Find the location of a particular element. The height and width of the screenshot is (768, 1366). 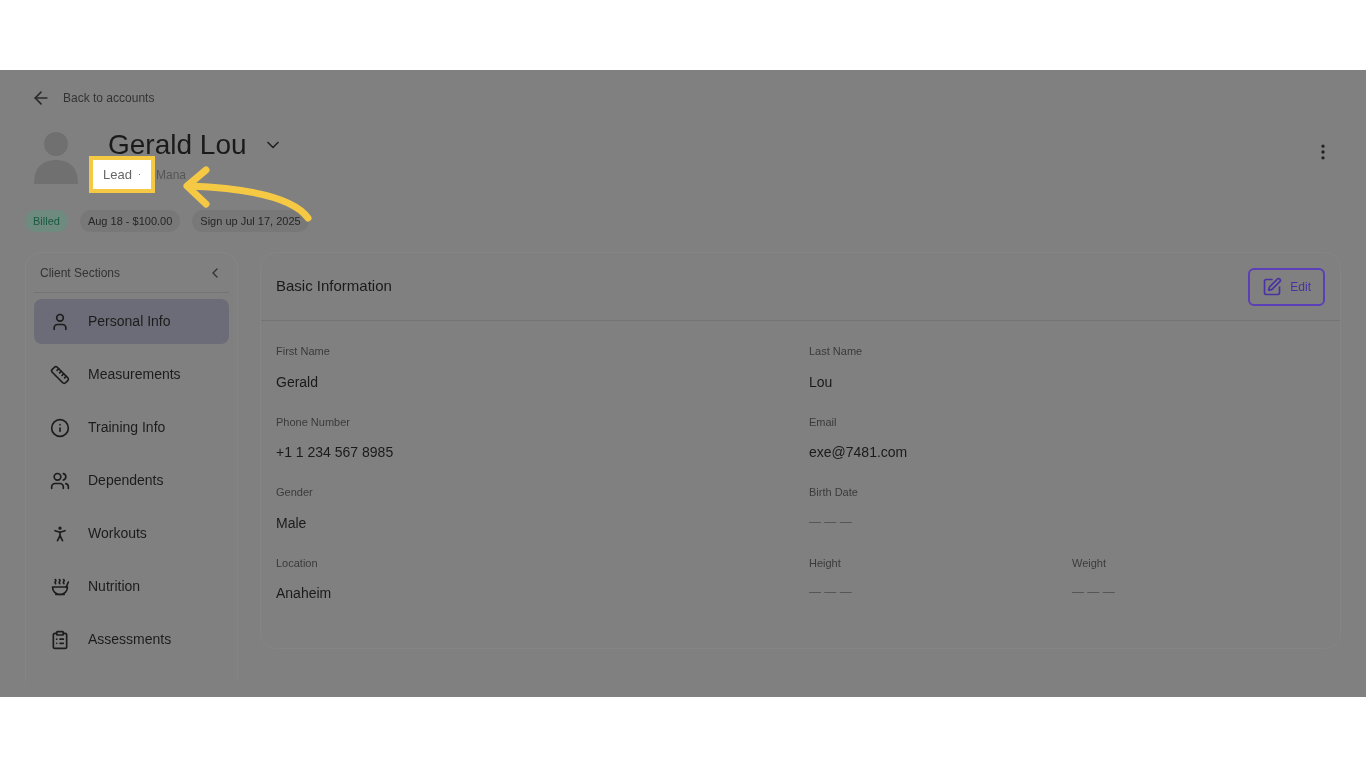

field-label: Phone Number is located at coordinates (313, 422).